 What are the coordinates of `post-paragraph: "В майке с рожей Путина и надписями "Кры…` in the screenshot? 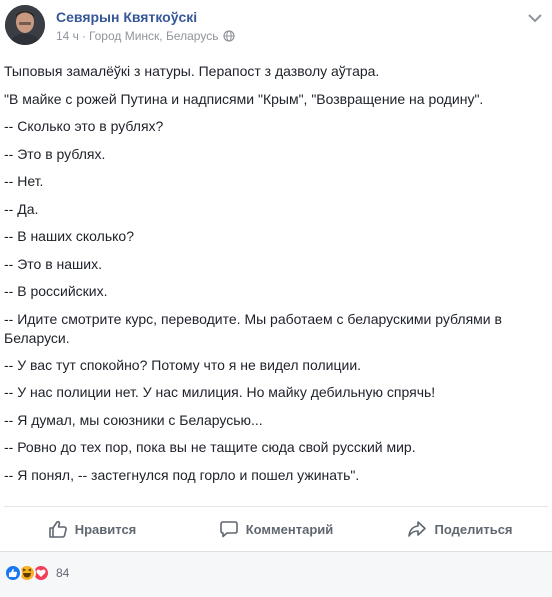 It's located at (244, 98).